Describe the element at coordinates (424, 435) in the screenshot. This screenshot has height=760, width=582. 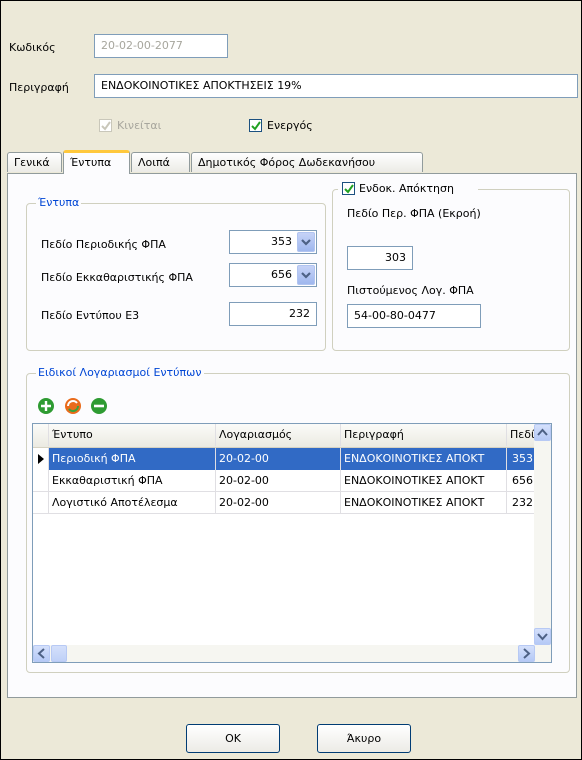
I see `grid-header-description: Περιγραφή` at that location.